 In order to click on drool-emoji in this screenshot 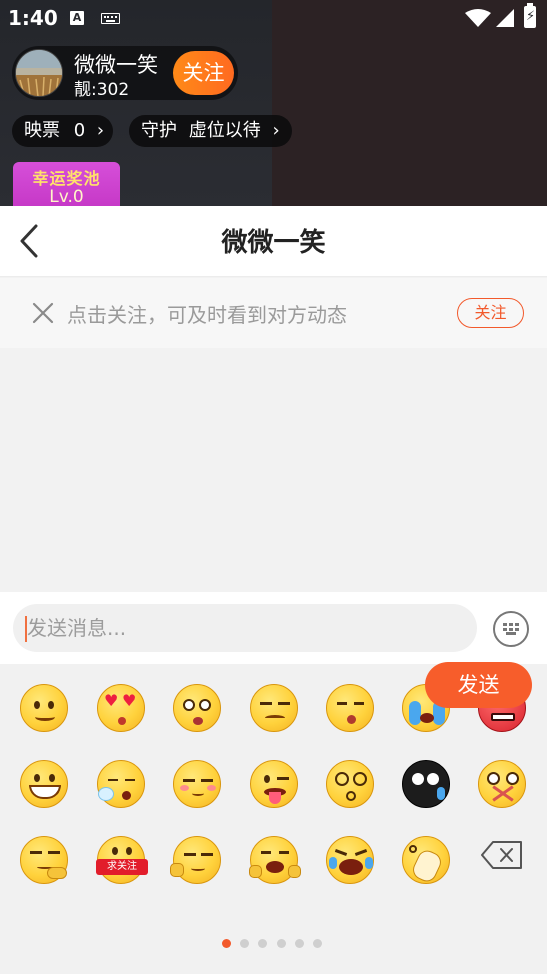, I will do `click(197, 708)`.